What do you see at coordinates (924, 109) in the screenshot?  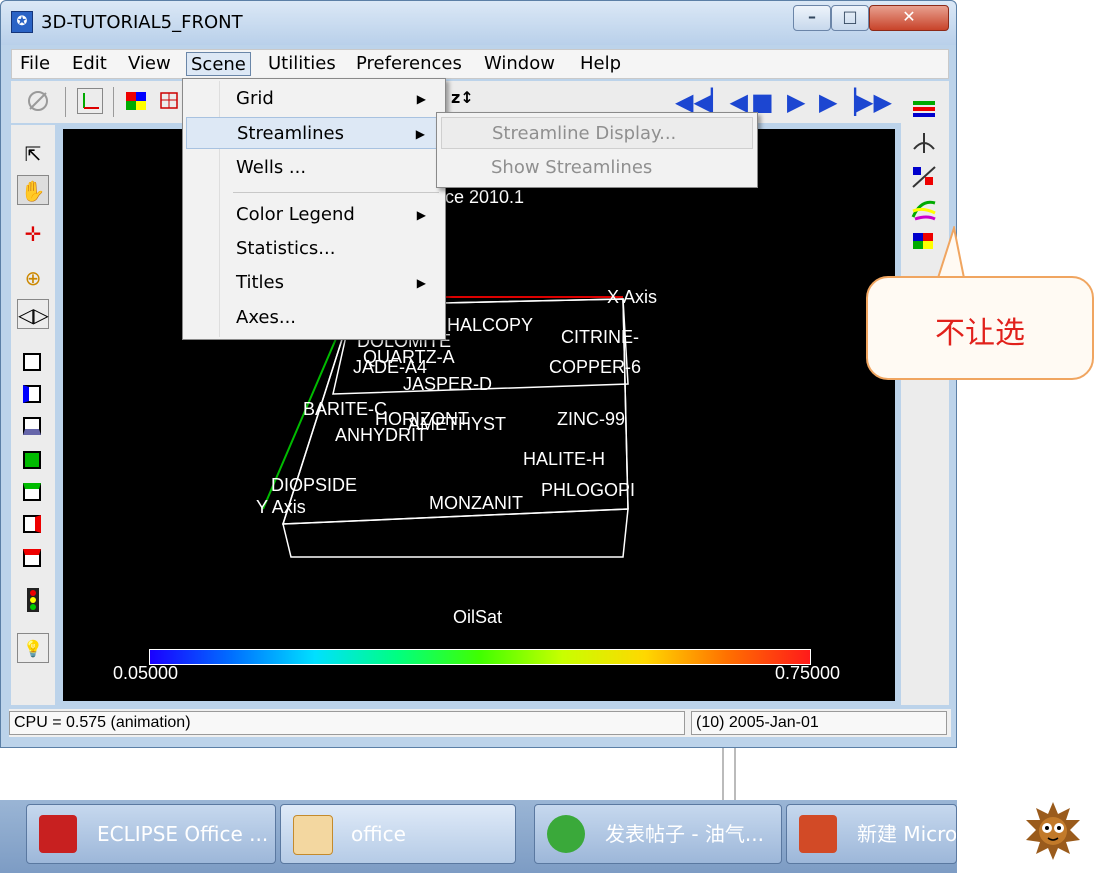 I see `layers-icon` at bounding box center [924, 109].